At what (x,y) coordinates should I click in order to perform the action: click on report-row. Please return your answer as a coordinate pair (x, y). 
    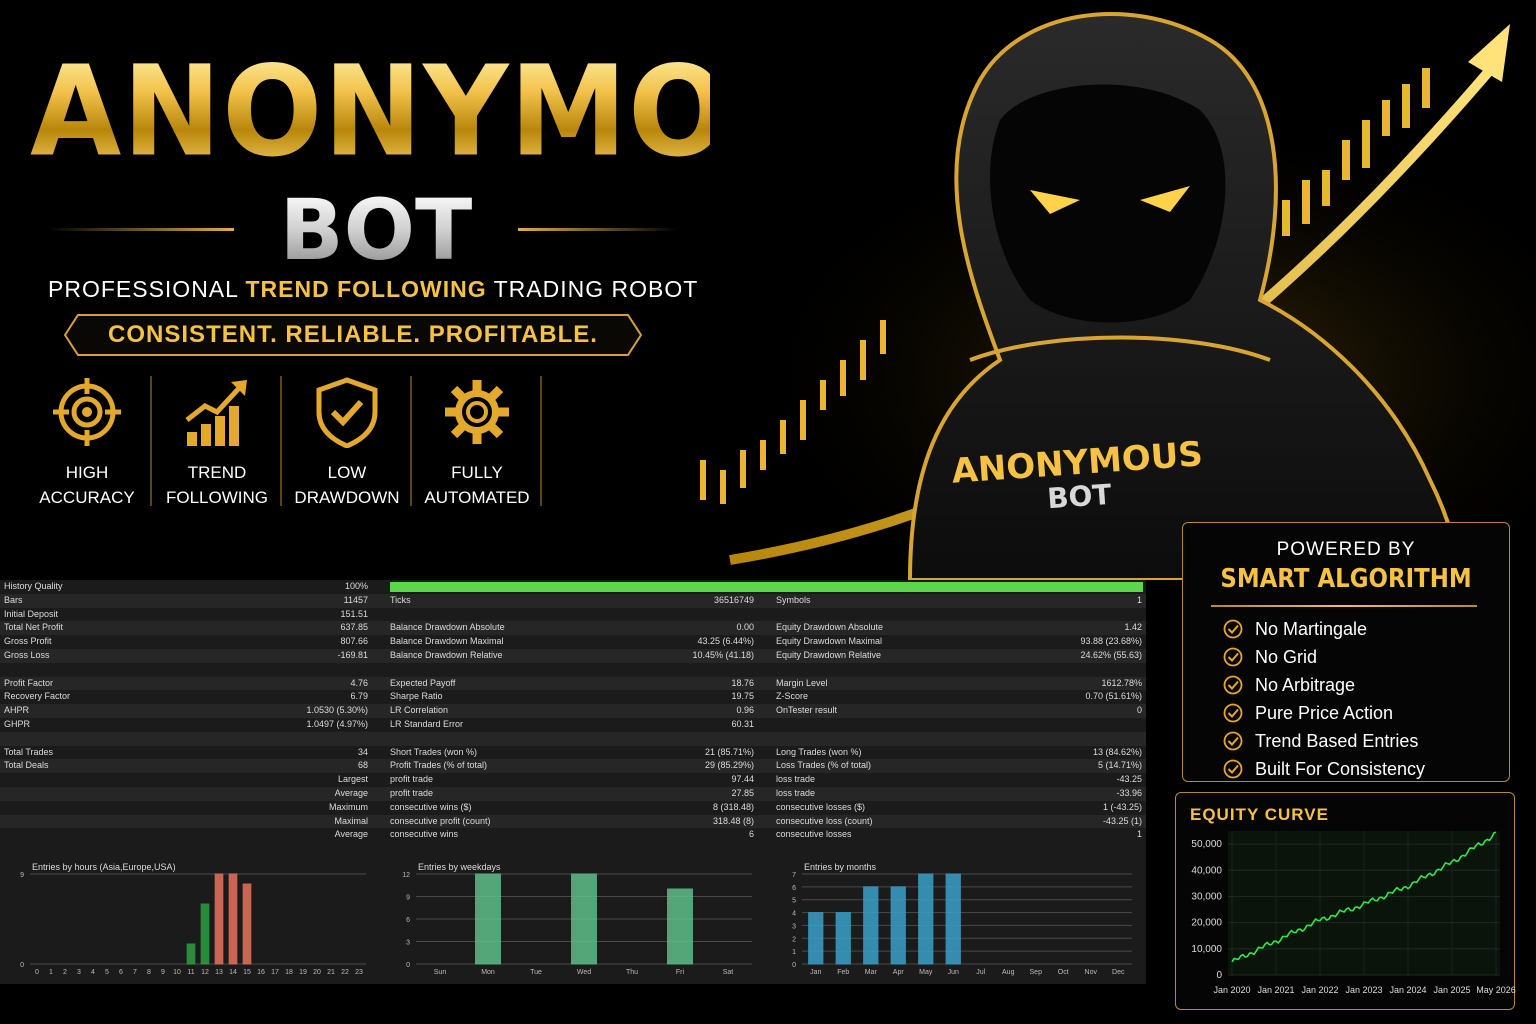
    Looking at the image, I should click on (573, 670).